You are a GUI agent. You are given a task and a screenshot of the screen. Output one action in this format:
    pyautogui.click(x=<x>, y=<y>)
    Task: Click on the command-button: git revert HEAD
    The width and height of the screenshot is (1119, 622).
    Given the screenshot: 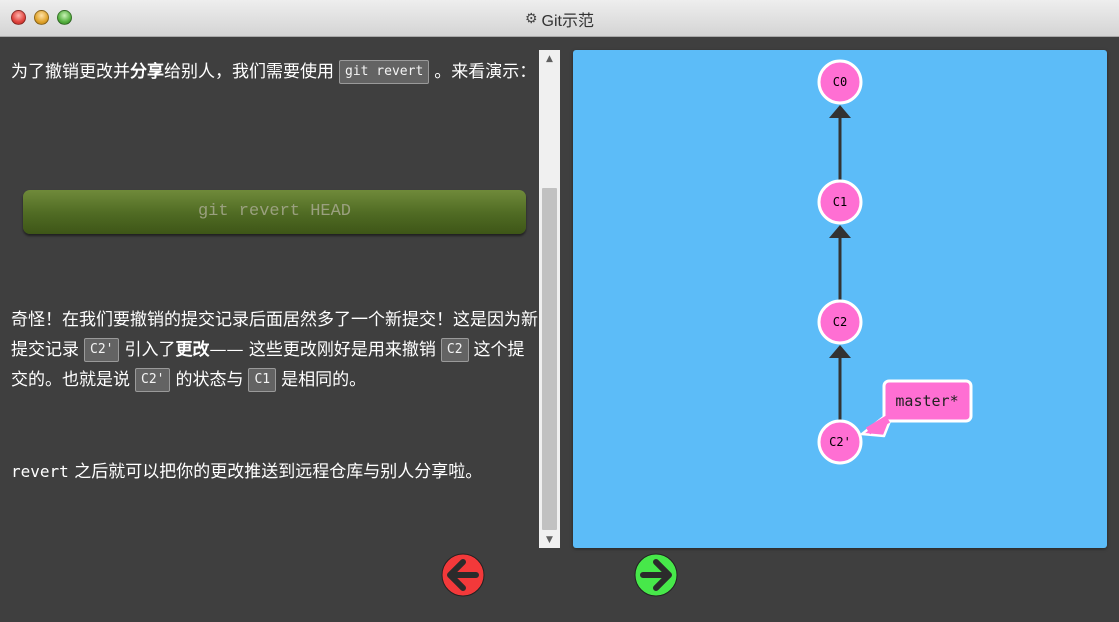 What is the action you would take?
    pyautogui.click(x=274, y=212)
    